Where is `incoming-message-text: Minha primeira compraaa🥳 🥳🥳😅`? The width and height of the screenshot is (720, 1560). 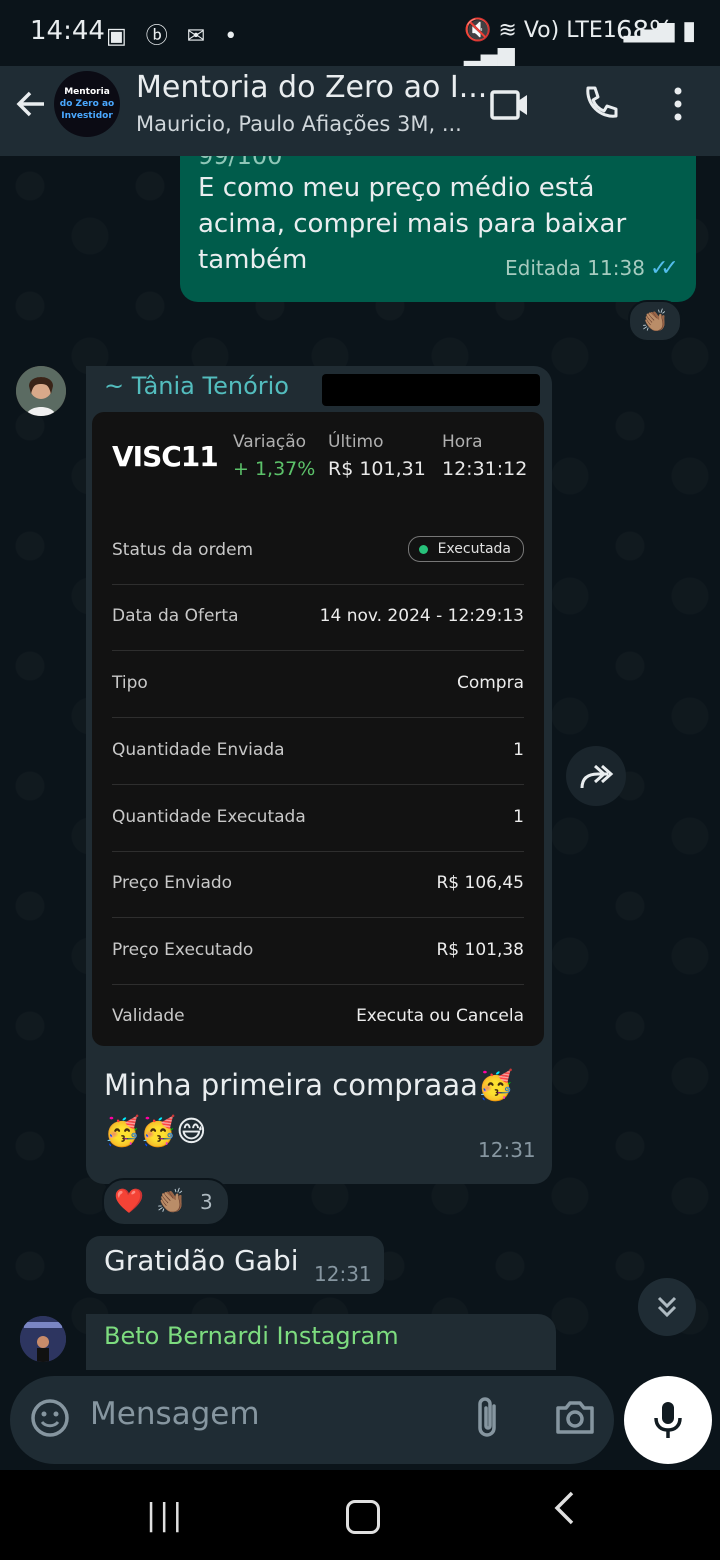 incoming-message-text: Minha primeira compraaa🥳 🥳🥳😅 is located at coordinates (319, 1108).